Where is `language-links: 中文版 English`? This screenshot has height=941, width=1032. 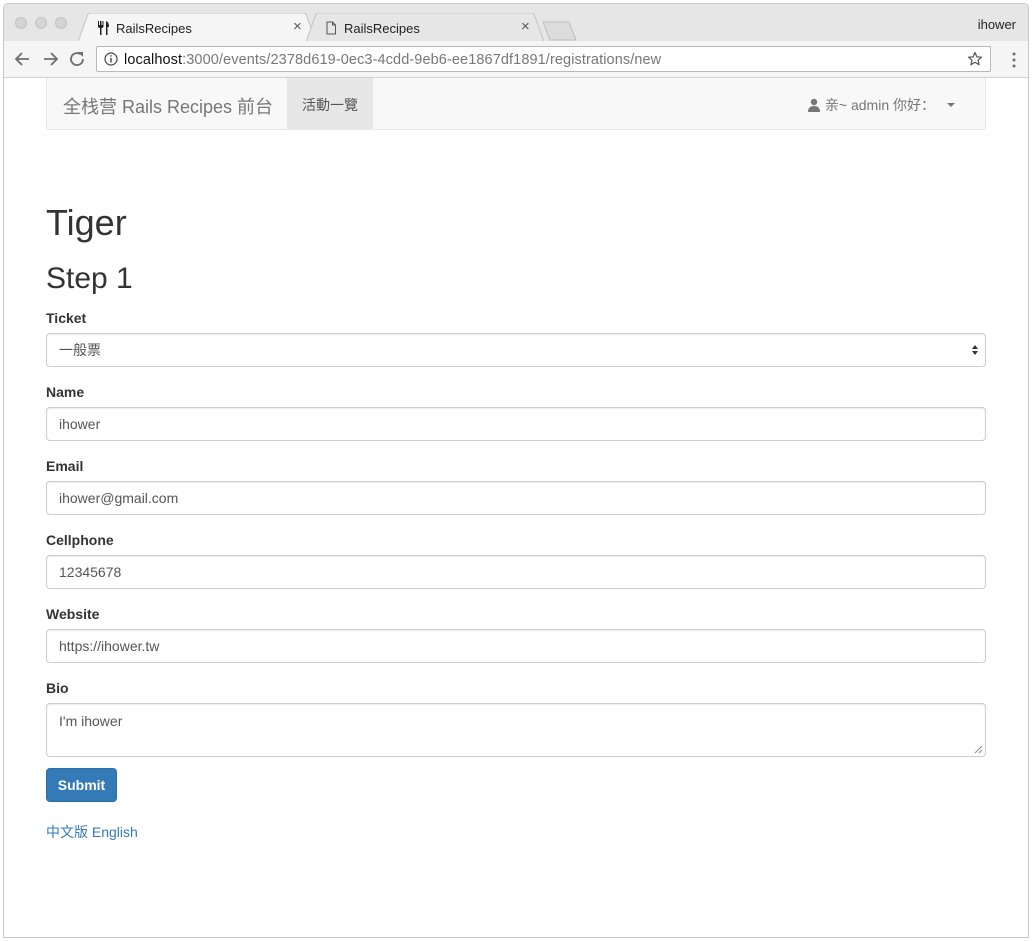
language-links: 中文版 English is located at coordinates (92, 832).